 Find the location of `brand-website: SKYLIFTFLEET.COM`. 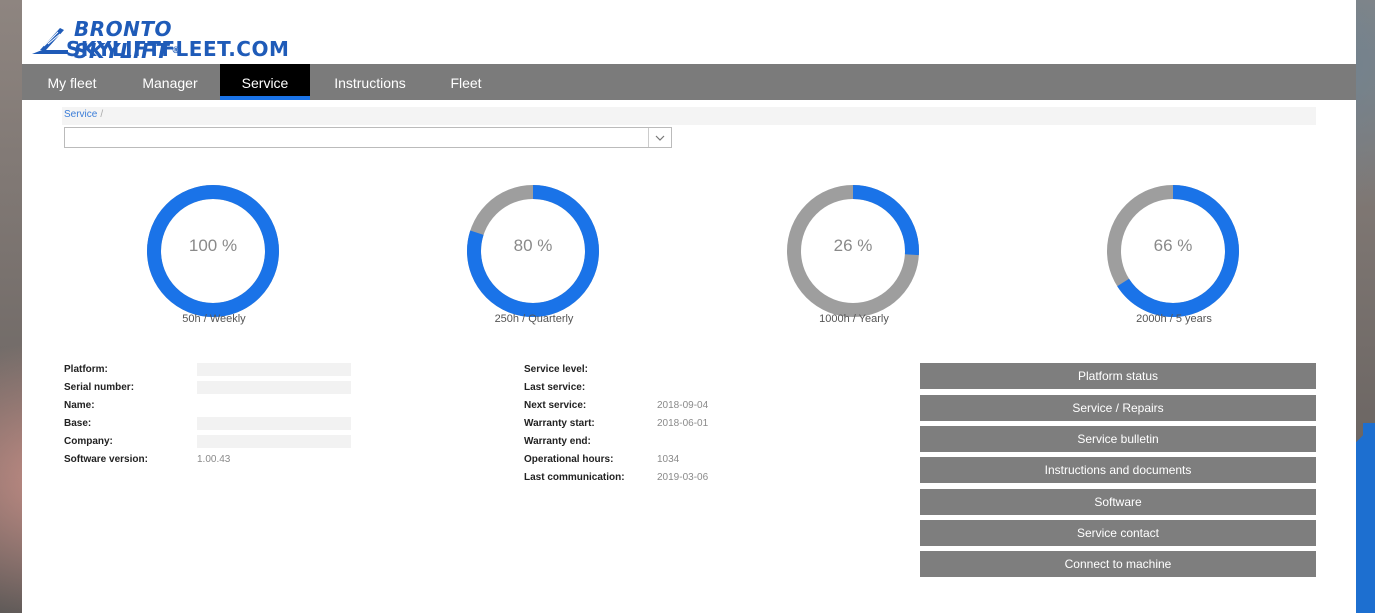

brand-website: SKYLIFTFLEET.COM is located at coordinates (178, 49).